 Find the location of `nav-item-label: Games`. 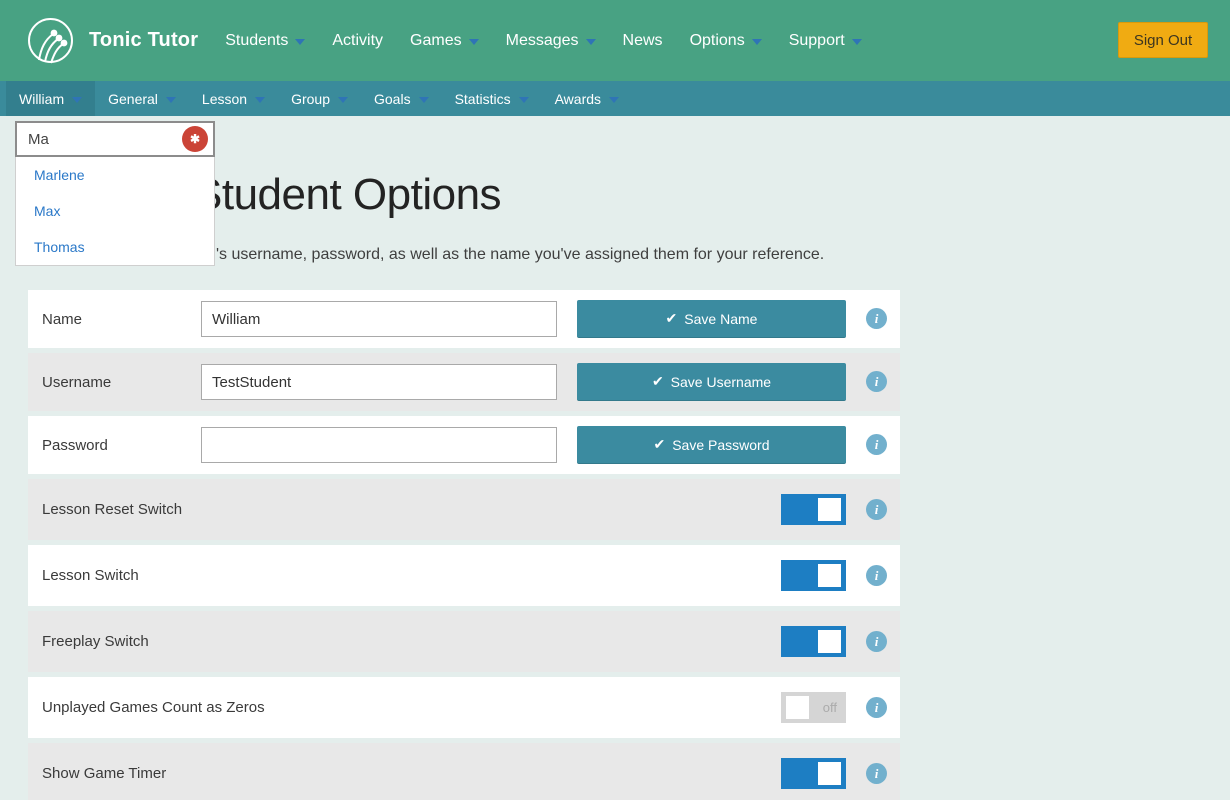

nav-item-label: Games is located at coordinates (436, 40).